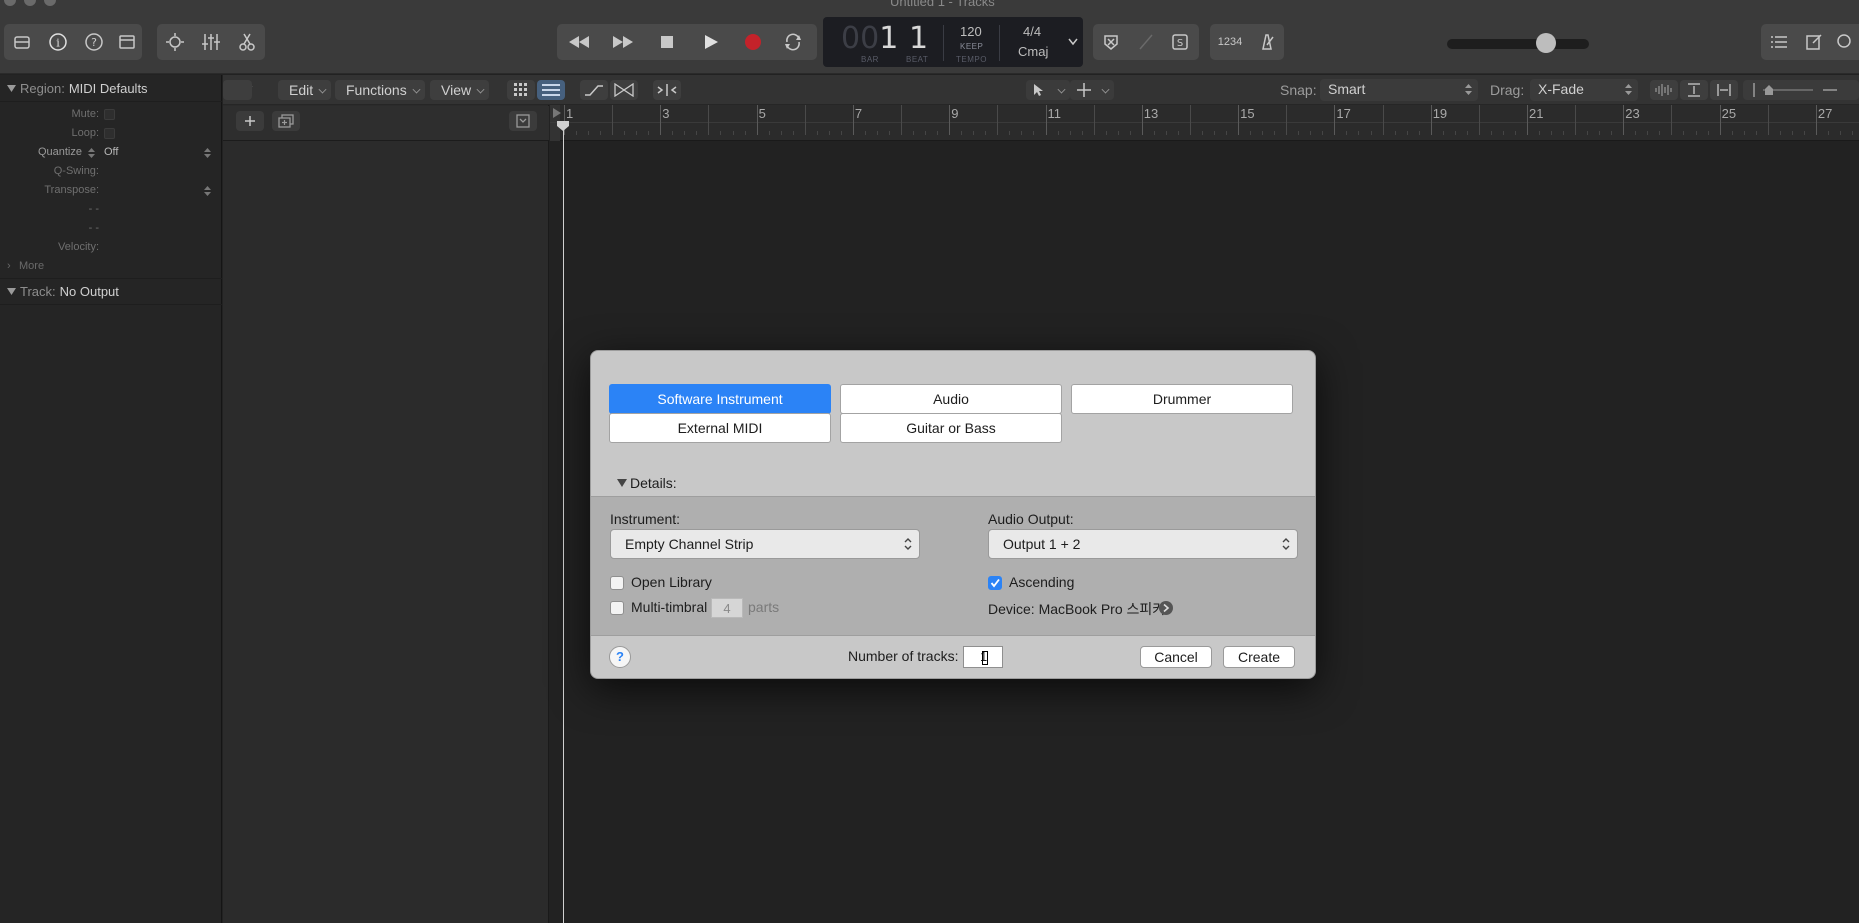 This screenshot has height=923, width=1859. Describe the element at coordinates (624, 90) in the screenshot. I see `flex-button` at that location.